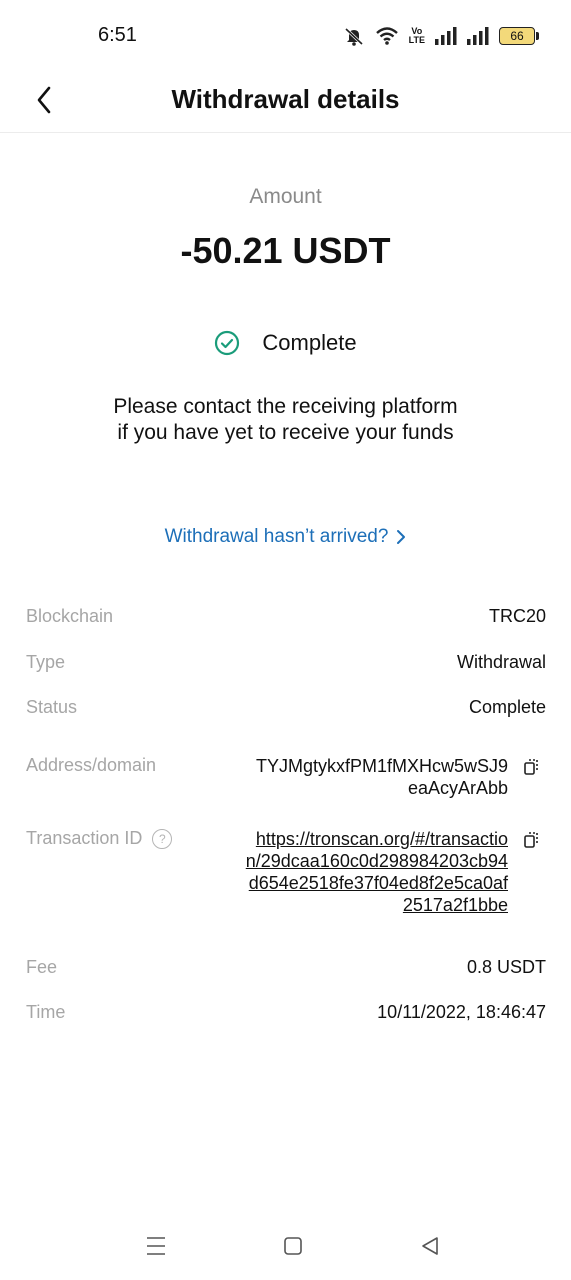  What do you see at coordinates (285, 99) in the screenshot?
I see `page-title: Withdrawal details` at bounding box center [285, 99].